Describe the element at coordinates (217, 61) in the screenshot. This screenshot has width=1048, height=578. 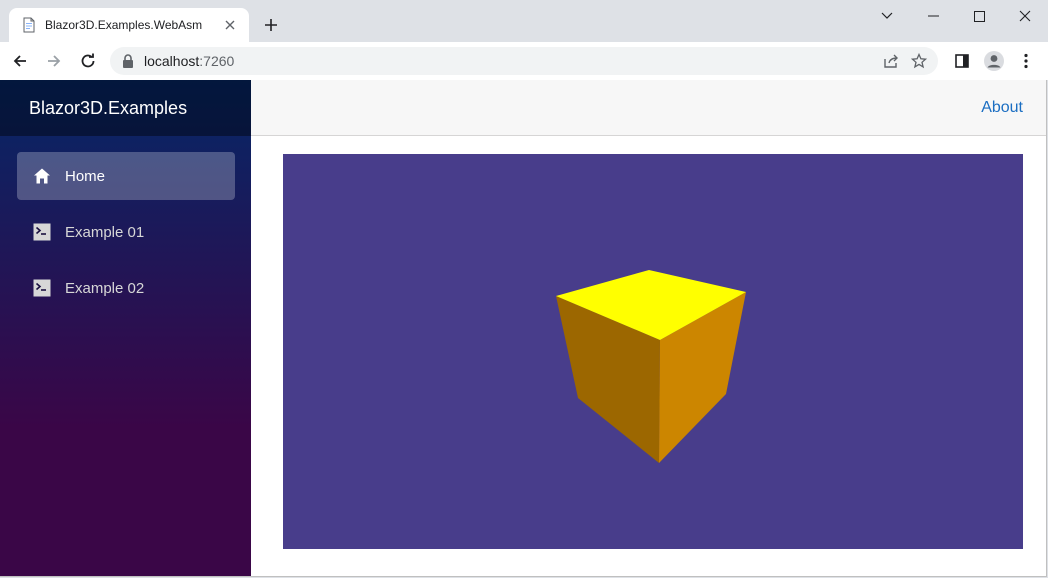
I see `url-port: :7260` at that location.